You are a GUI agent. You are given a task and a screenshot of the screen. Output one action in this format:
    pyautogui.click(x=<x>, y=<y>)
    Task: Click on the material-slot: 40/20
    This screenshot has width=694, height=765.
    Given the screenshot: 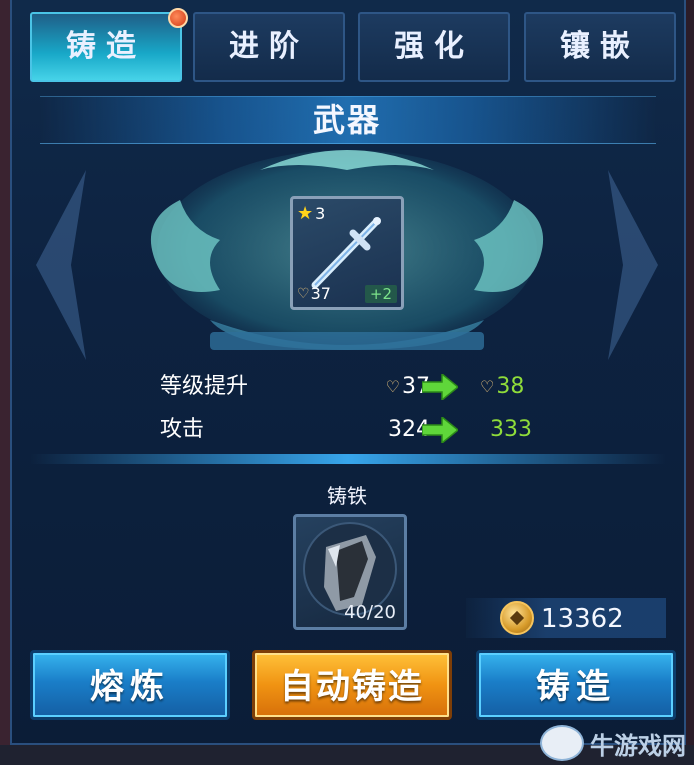 What is the action you would take?
    pyautogui.click(x=350, y=572)
    